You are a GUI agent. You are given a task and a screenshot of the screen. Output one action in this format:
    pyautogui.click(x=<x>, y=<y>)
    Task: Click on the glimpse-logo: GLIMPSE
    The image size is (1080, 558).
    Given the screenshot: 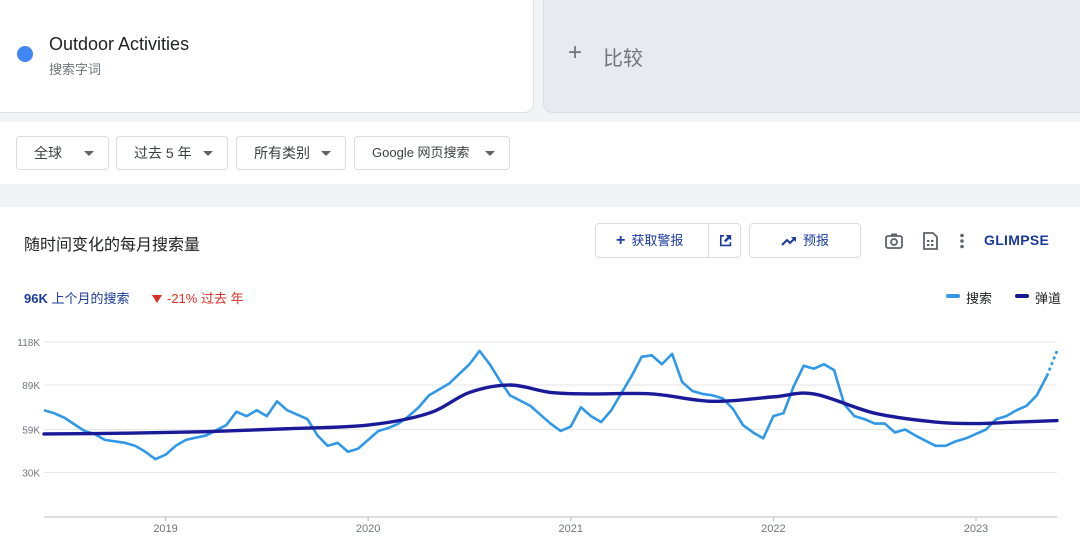 What is the action you would take?
    pyautogui.click(x=1017, y=240)
    